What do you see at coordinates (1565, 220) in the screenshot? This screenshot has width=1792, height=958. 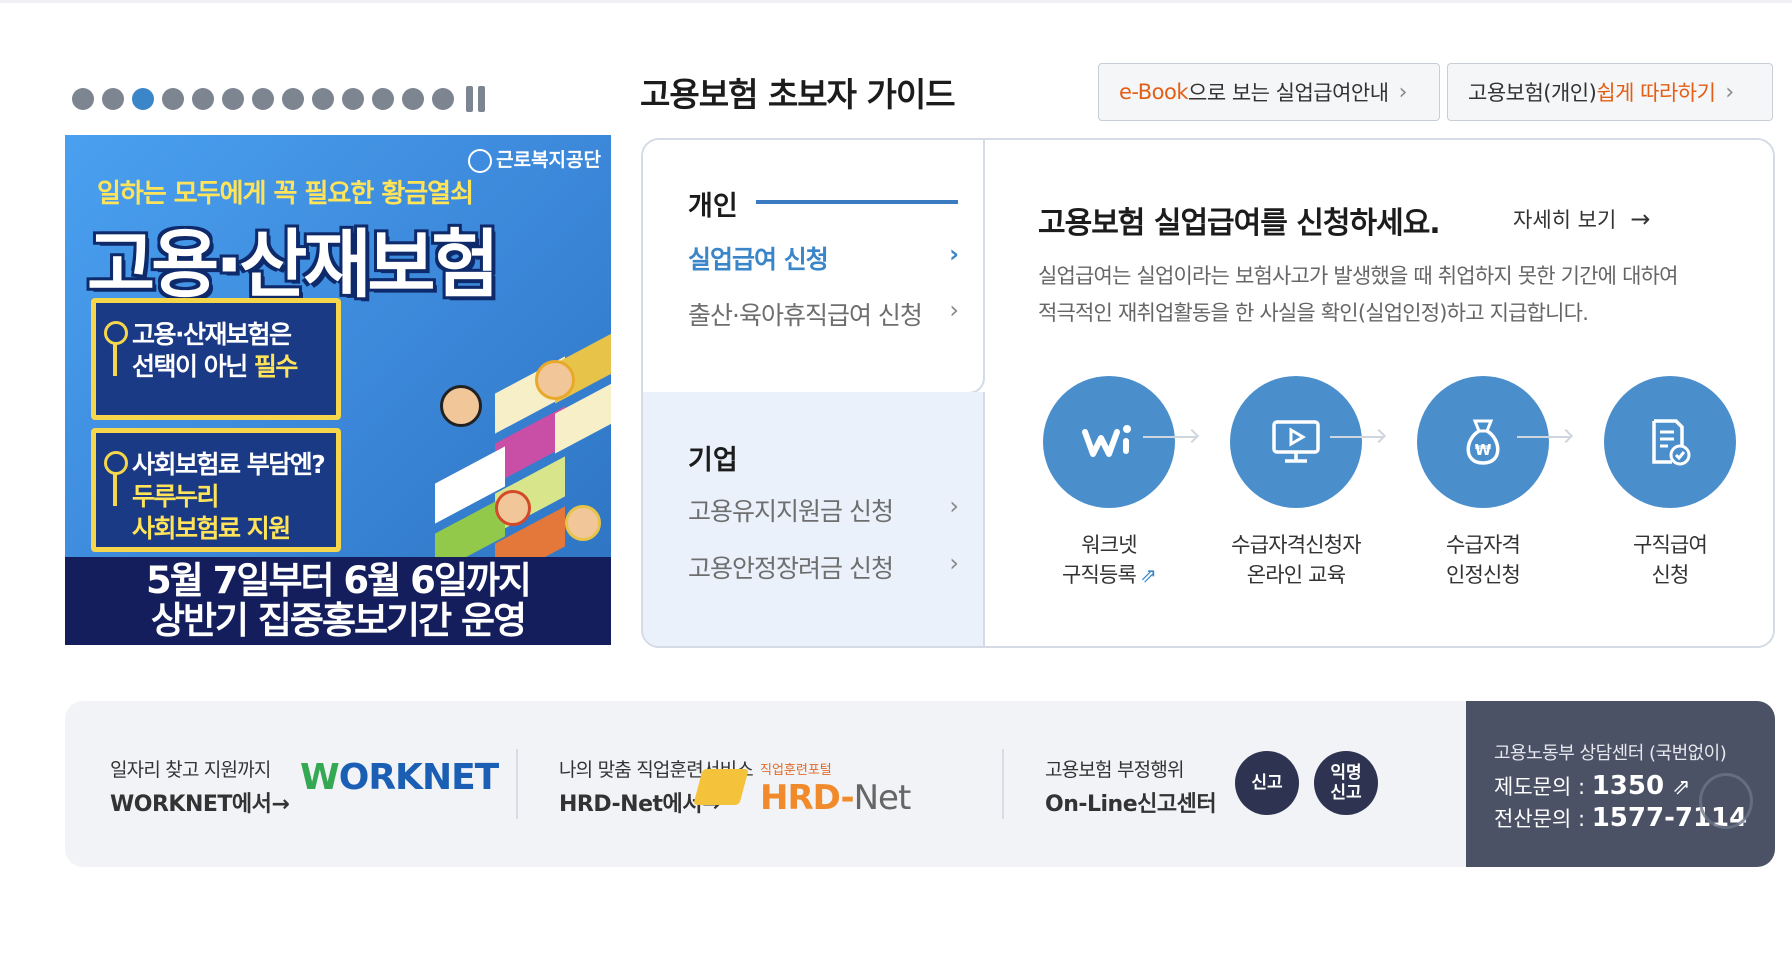 I see `view-more-label: 자세히 보기` at bounding box center [1565, 220].